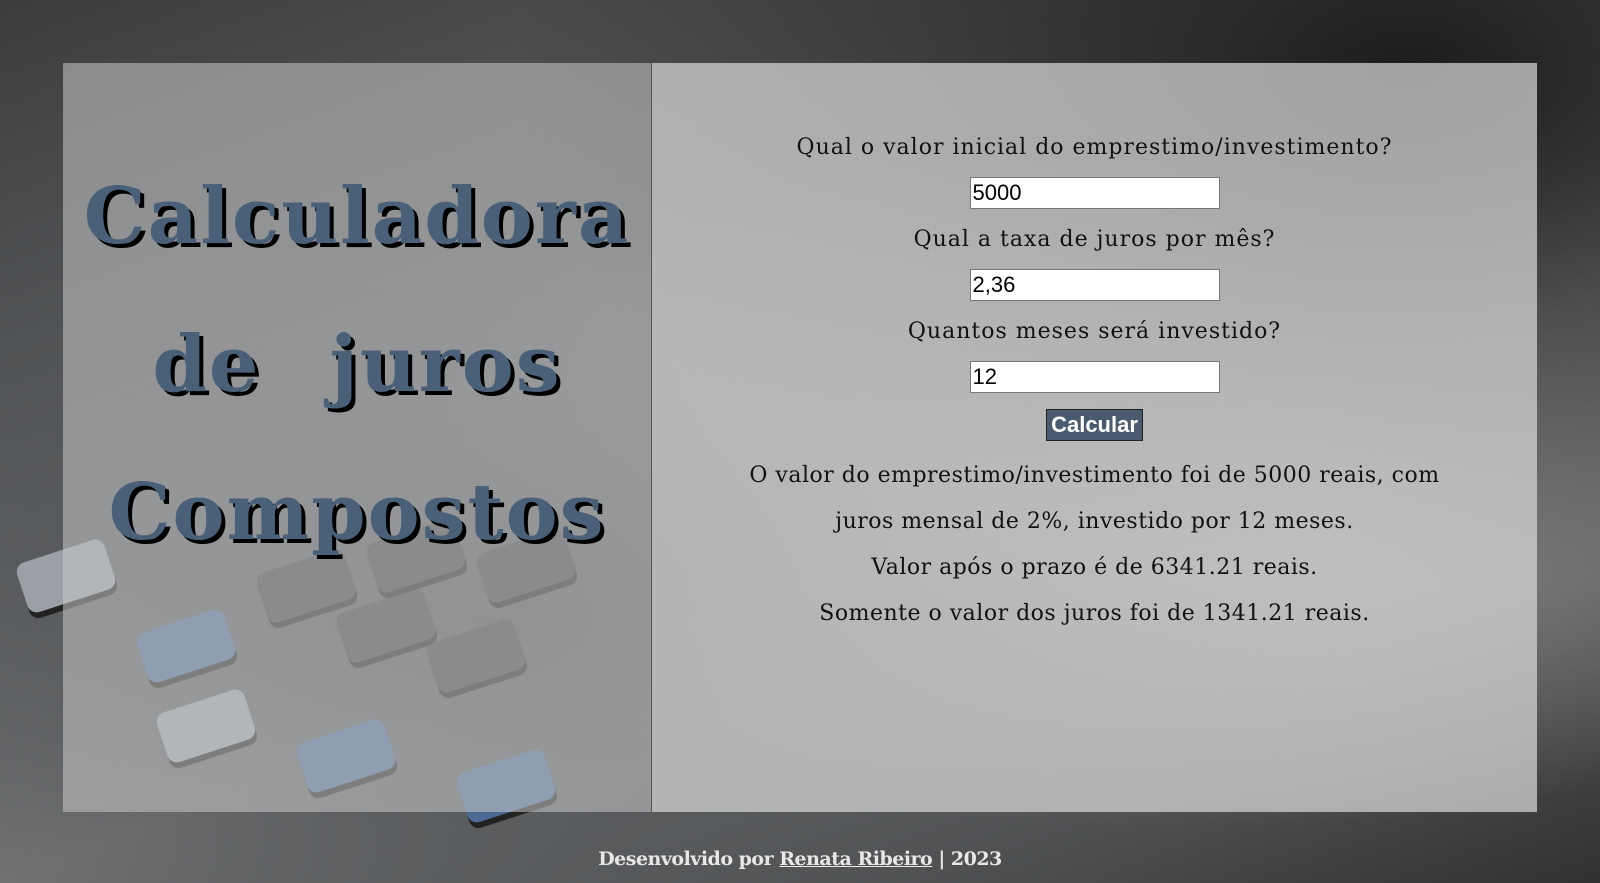 This screenshot has width=1600, height=883. I want to click on calculate-button: Calcular, so click(1094, 425).